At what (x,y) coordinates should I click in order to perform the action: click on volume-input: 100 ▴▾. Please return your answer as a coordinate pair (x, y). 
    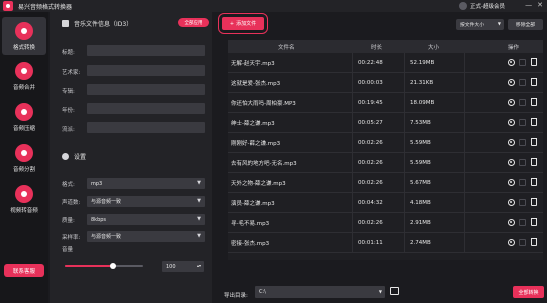
    Looking at the image, I should click on (183, 266).